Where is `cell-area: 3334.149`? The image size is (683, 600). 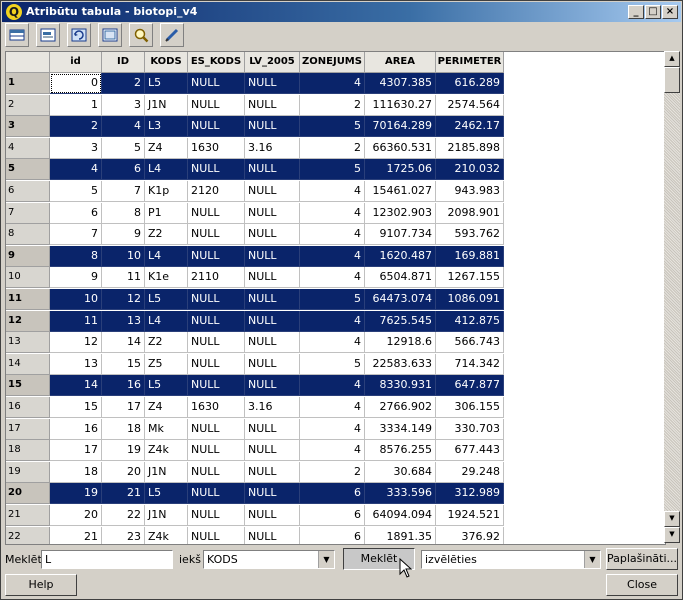 cell-area: 3334.149 is located at coordinates (400, 429).